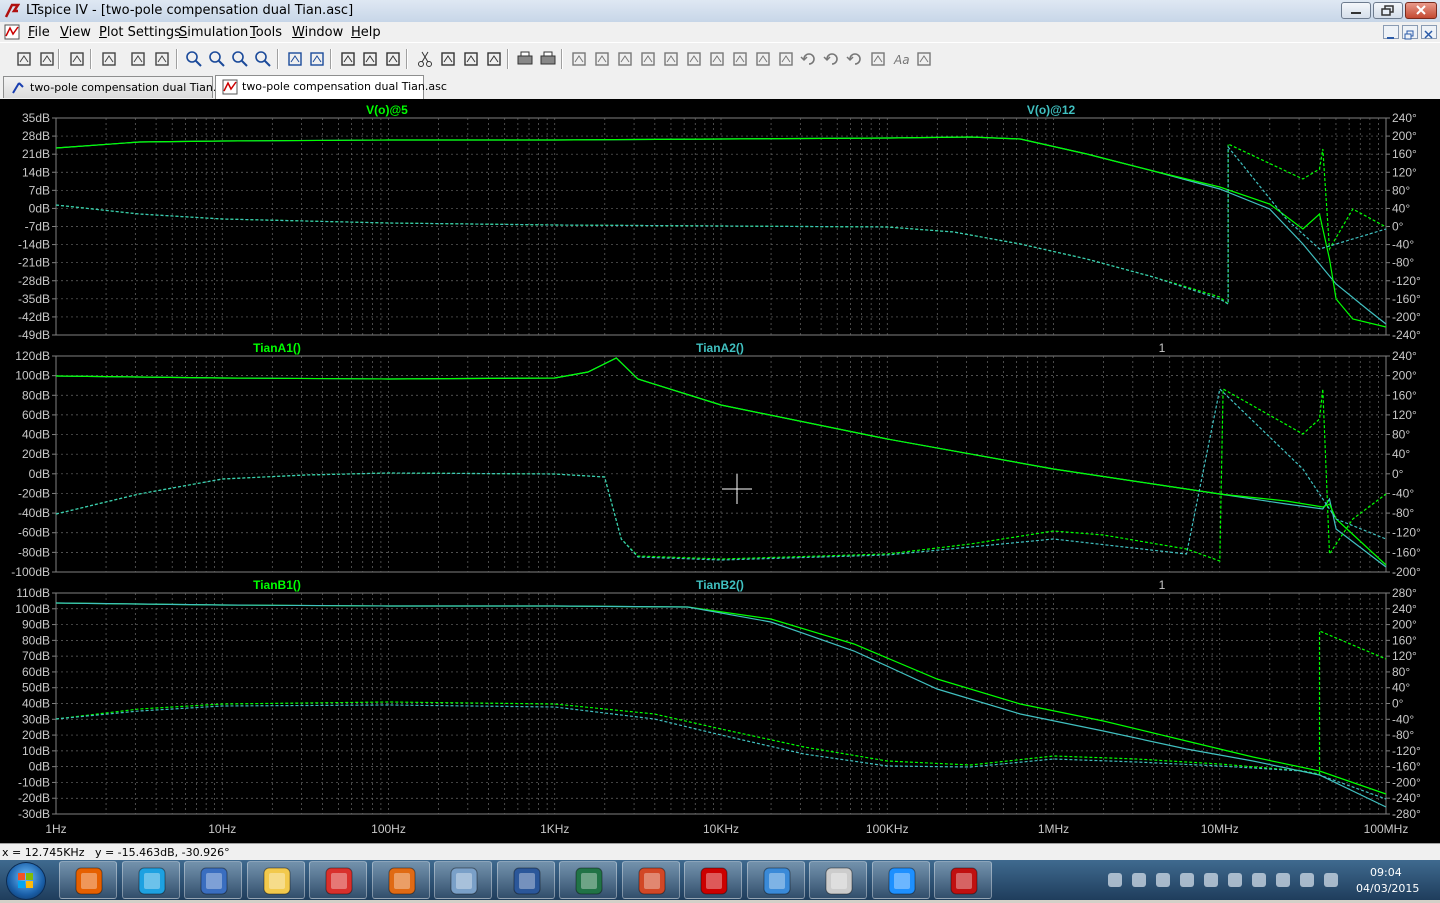 The width and height of the screenshot is (1440, 903). What do you see at coordinates (1429, 32) in the screenshot?
I see `mdi-close-button` at bounding box center [1429, 32].